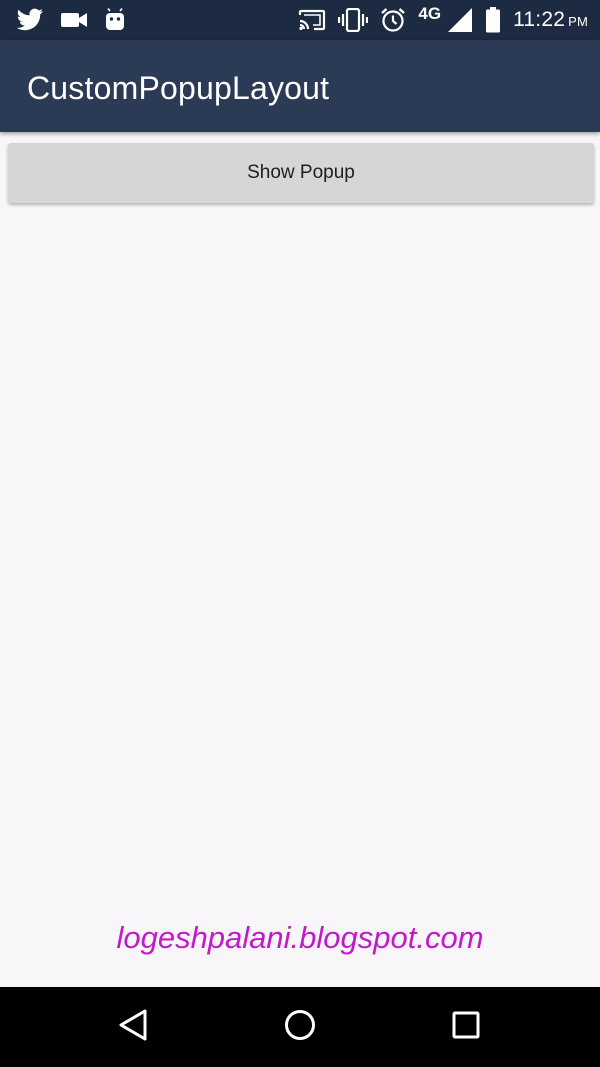  I want to click on vibrate-icon, so click(353, 20).